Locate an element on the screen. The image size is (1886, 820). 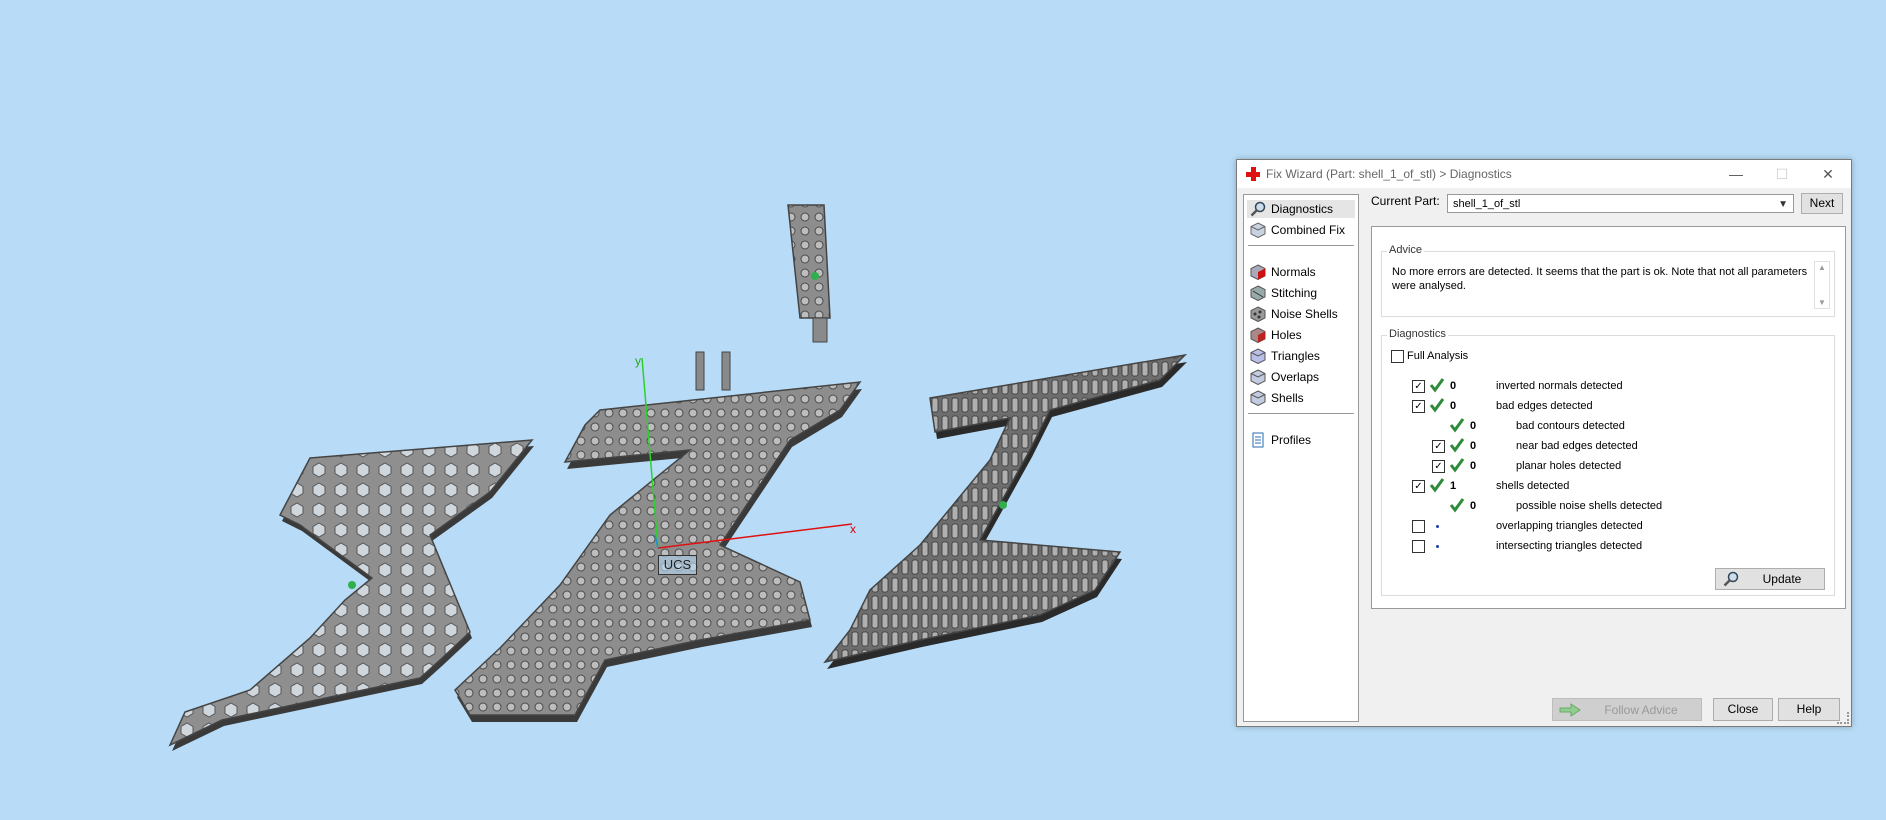
studded-z-part is located at coordinates (658, 536).